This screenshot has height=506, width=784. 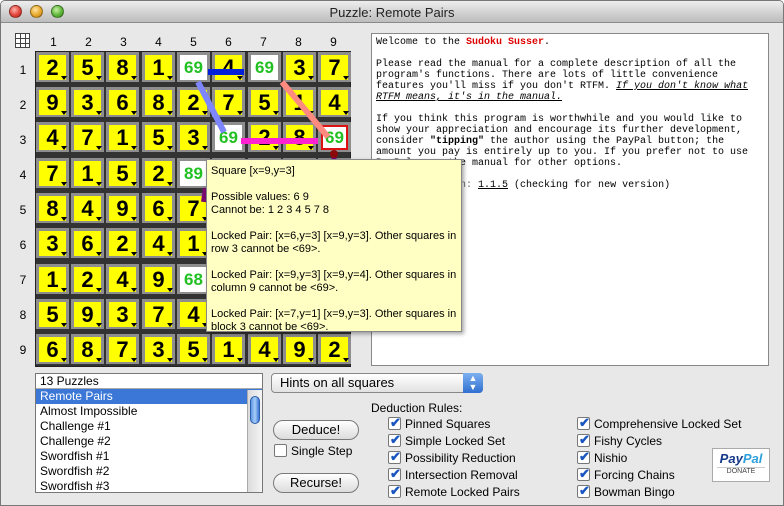 What do you see at coordinates (99, 184) in the screenshot?
I see `dropdown-triangle-icon` at bounding box center [99, 184].